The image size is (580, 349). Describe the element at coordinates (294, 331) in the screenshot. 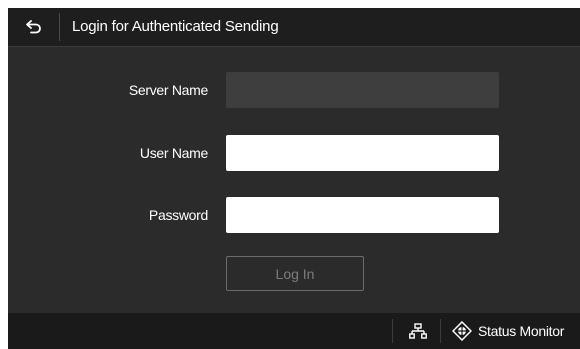

I see `footer-bar: Status Monitor` at that location.